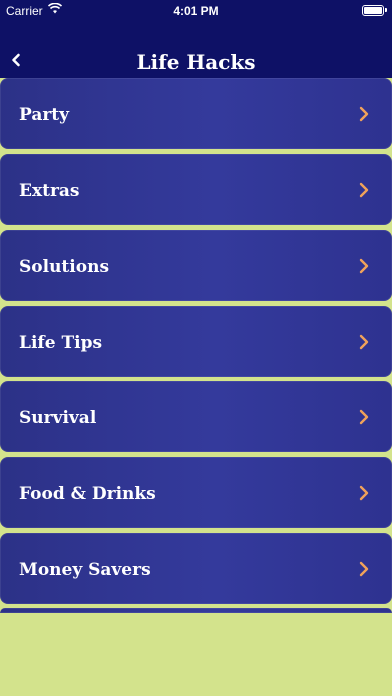 The height and width of the screenshot is (696, 392). I want to click on menu-item-label: Food & Drinks, so click(87, 494).